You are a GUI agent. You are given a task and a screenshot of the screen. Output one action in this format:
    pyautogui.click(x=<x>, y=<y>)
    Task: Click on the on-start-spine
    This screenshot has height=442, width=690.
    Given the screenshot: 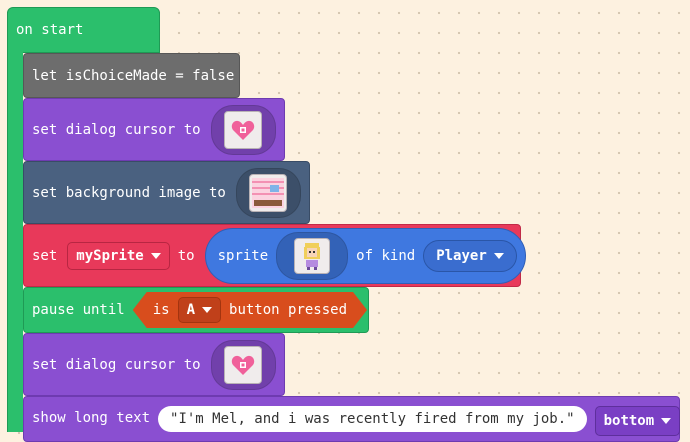 What is the action you would take?
    pyautogui.click(x=15, y=242)
    